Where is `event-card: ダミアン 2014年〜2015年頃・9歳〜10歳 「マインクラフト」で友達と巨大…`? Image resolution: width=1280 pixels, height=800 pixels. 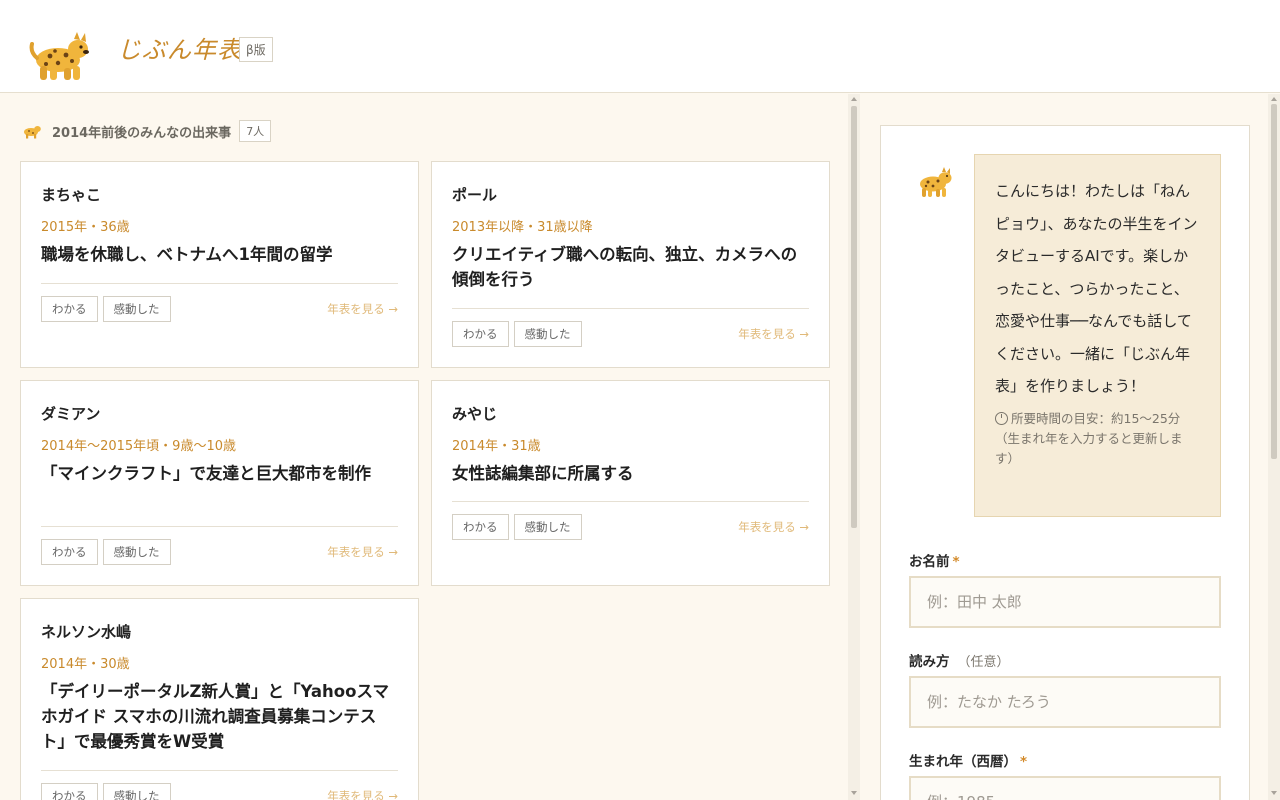 event-card: ダミアン 2014年〜2015年頃・9歳〜10歳 「マインクラフト」で友達と巨大… is located at coordinates (219, 483).